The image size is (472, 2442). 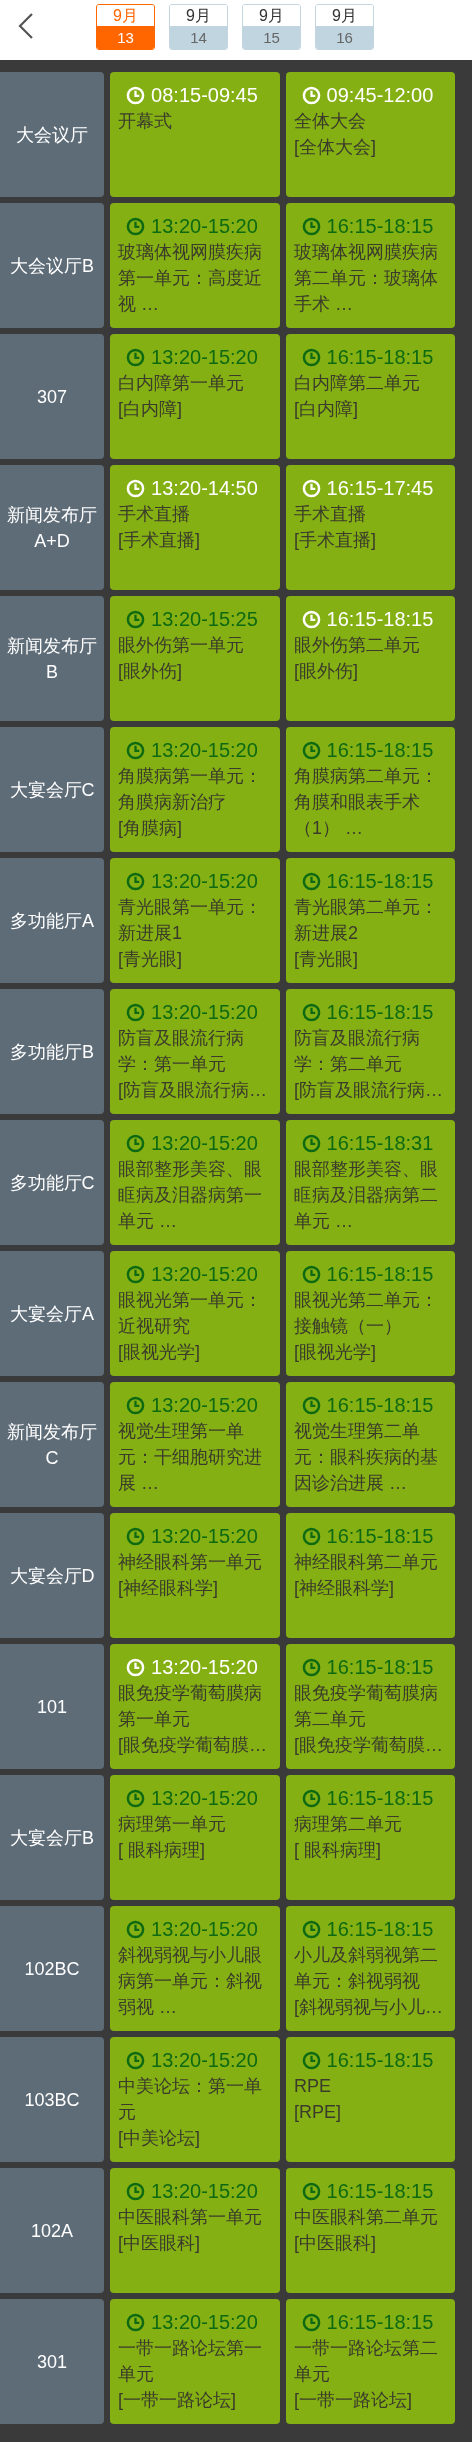 I want to click on session-card: 13:20-15:20 病理第一单元 [ 眼科病理], so click(x=195, y=1837).